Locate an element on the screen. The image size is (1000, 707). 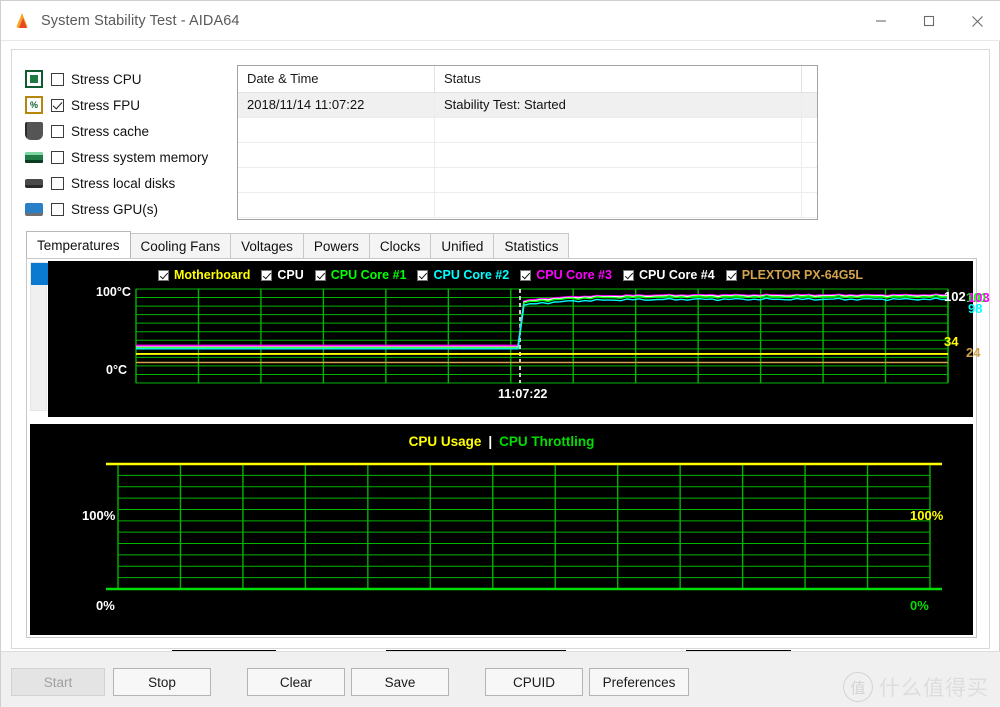
stress-option-row: Stress system memory is located at coordinates (140, 157).